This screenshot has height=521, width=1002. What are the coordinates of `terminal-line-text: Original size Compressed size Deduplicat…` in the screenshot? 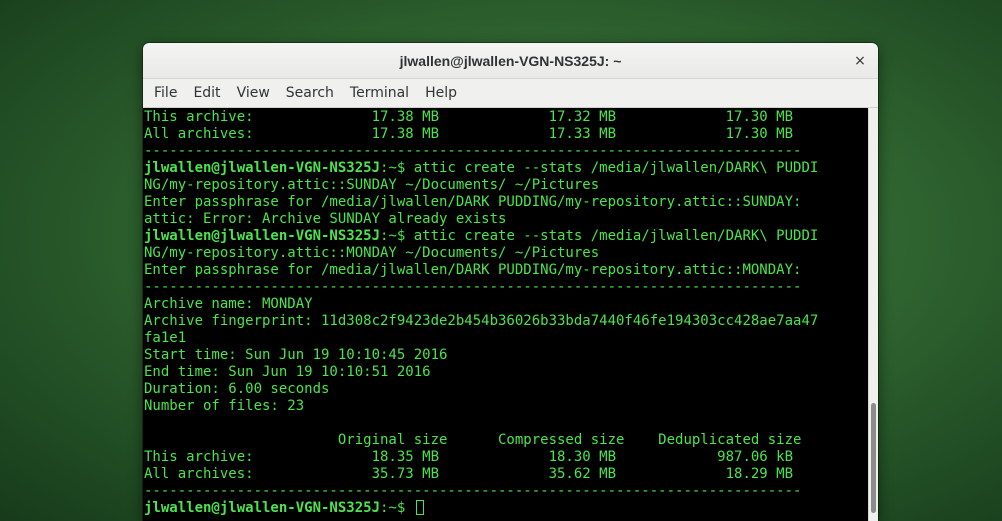 It's located at (473, 440).